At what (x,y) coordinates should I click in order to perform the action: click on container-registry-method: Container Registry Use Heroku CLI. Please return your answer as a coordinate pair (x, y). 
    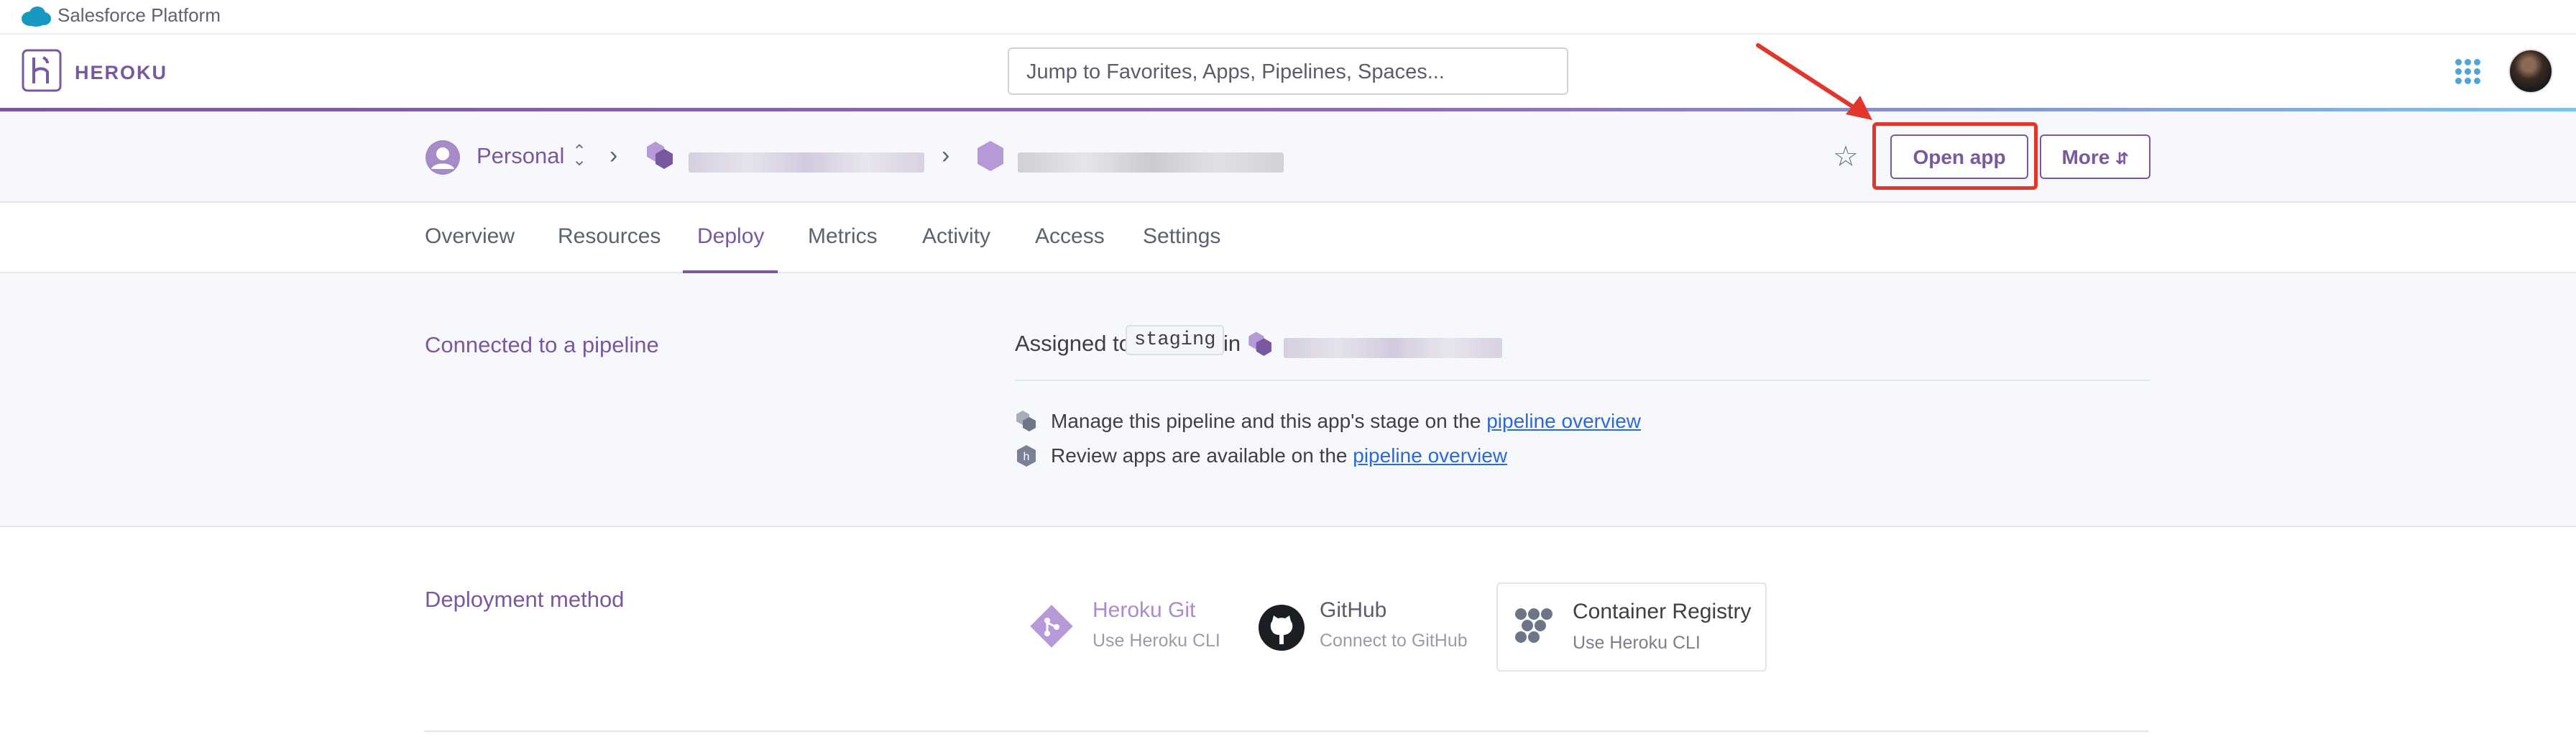
    Looking at the image, I should click on (1631, 627).